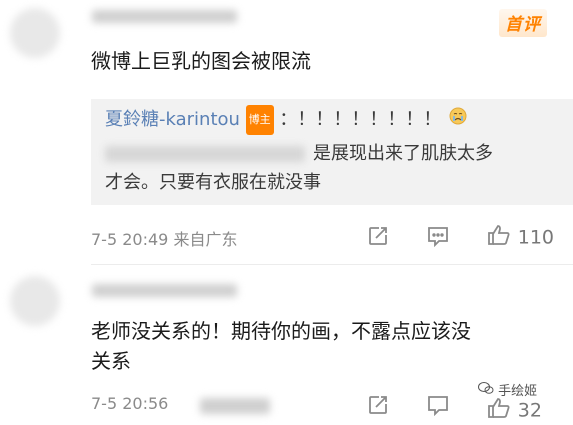 The image size is (573, 425). What do you see at coordinates (259, 120) in the screenshot?
I see `blogger-tag: 博主` at bounding box center [259, 120].